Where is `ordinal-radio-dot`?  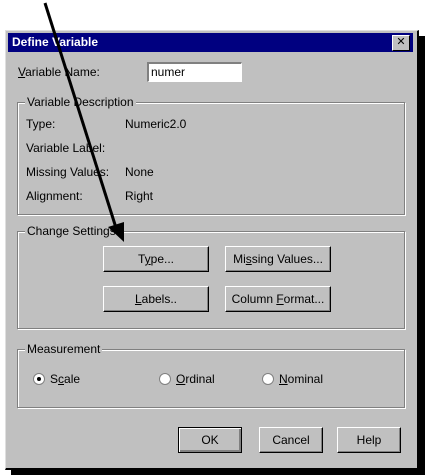
ordinal-radio-dot is located at coordinates (165, 379).